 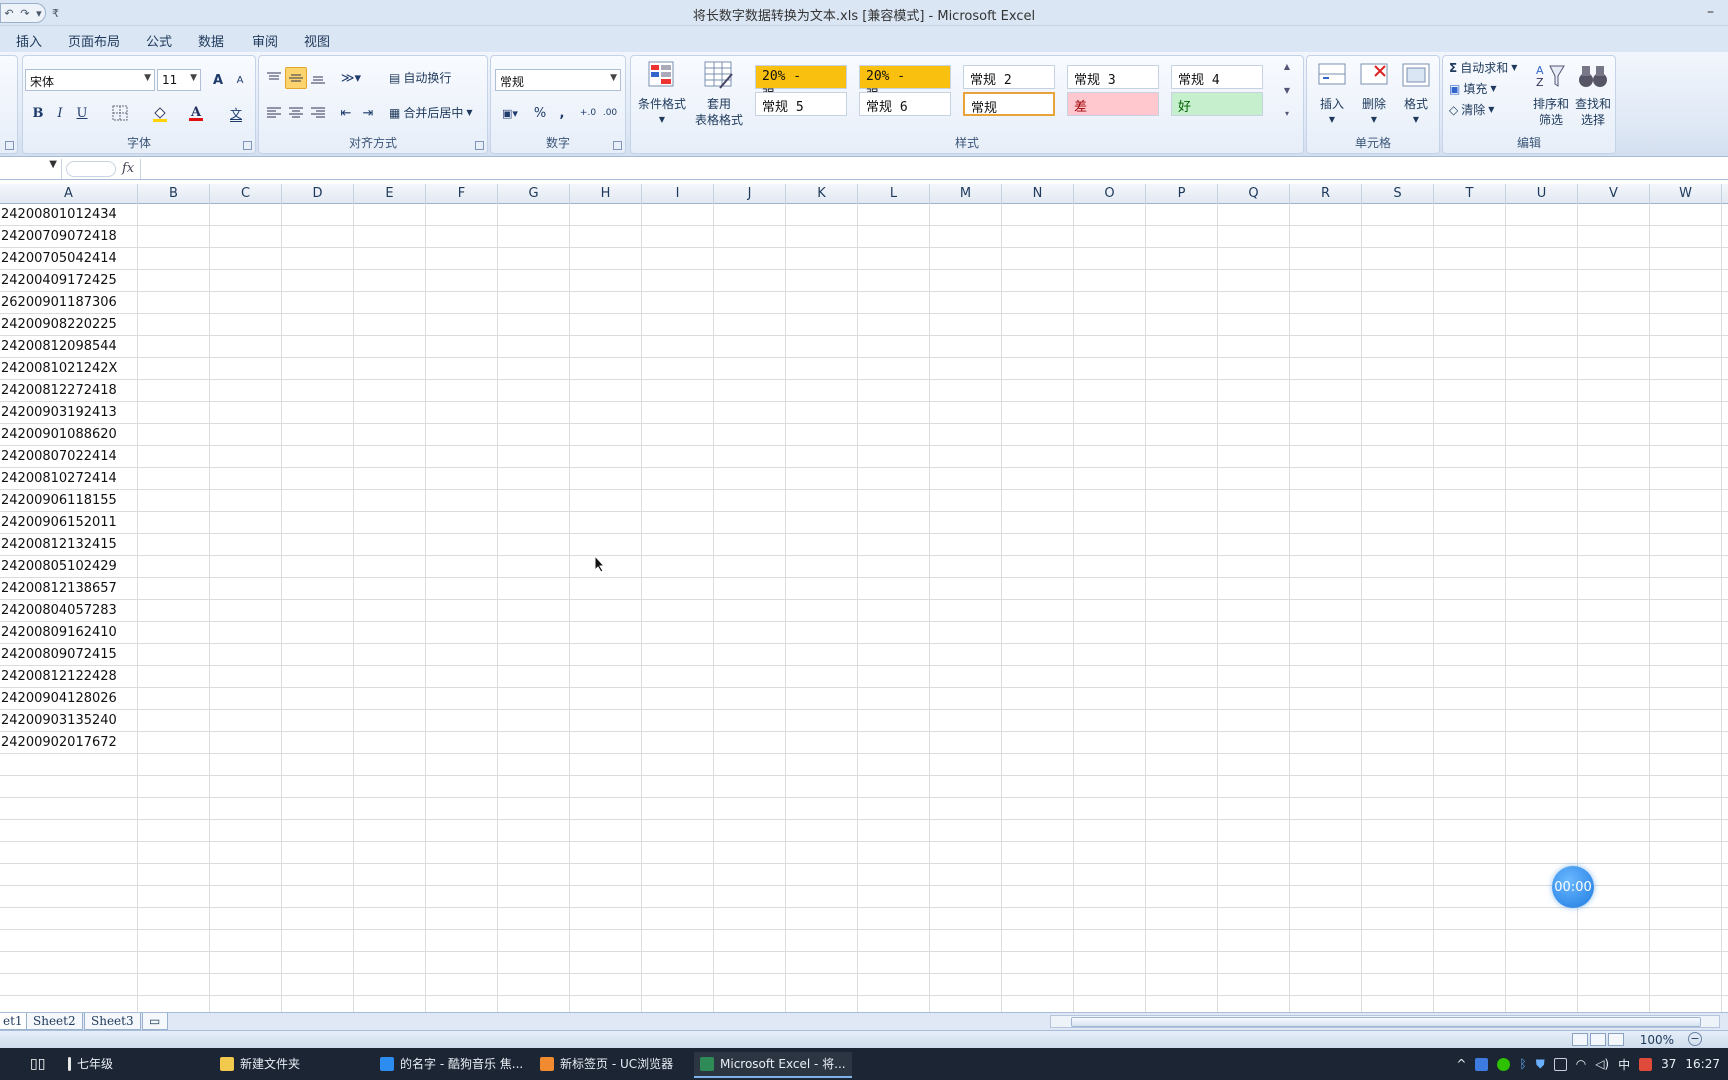 I want to click on tab-formulas: 公式, so click(x=159, y=40).